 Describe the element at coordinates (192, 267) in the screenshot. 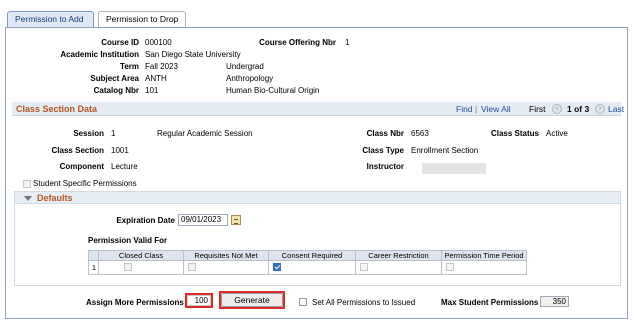

I see `requisites-not-met-checkbox` at that location.